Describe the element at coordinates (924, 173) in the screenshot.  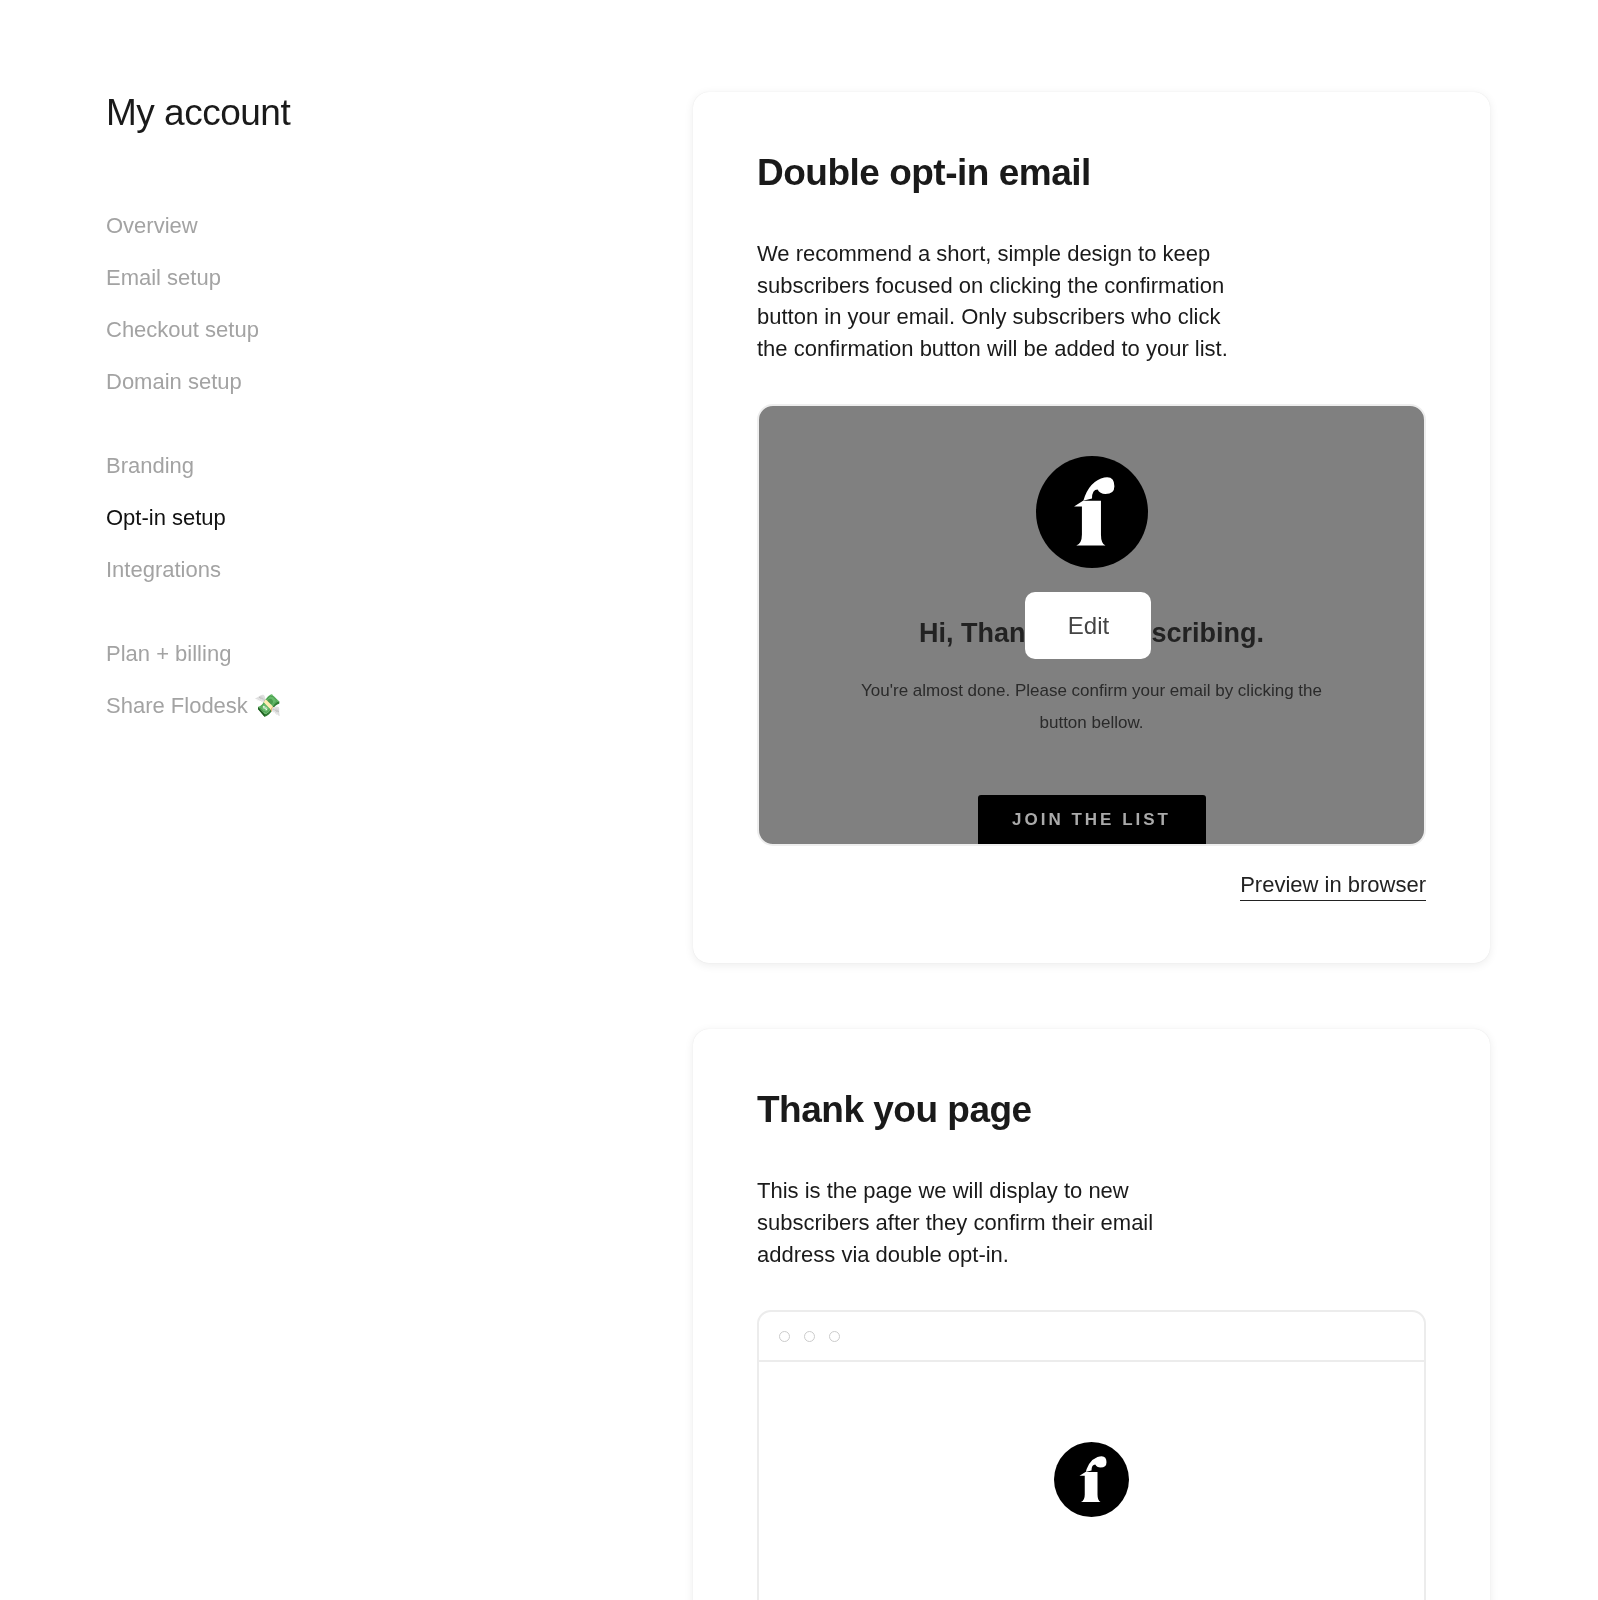
I see `card-title: Double opt-in email` at that location.